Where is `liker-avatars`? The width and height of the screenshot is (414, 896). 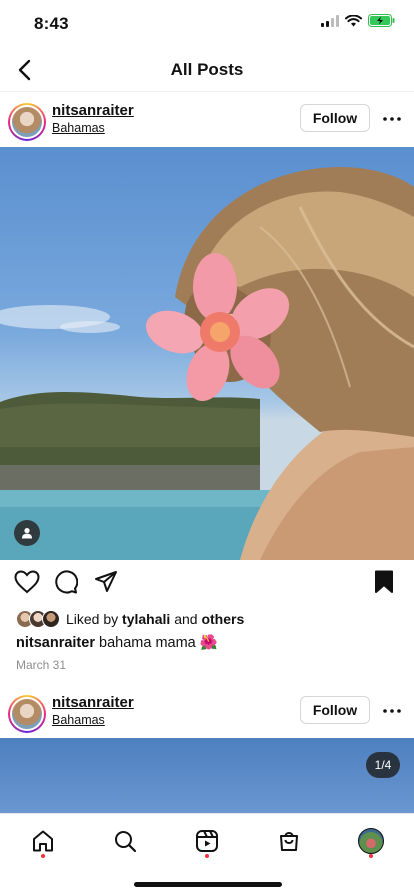
liker-avatars is located at coordinates (39, 619).